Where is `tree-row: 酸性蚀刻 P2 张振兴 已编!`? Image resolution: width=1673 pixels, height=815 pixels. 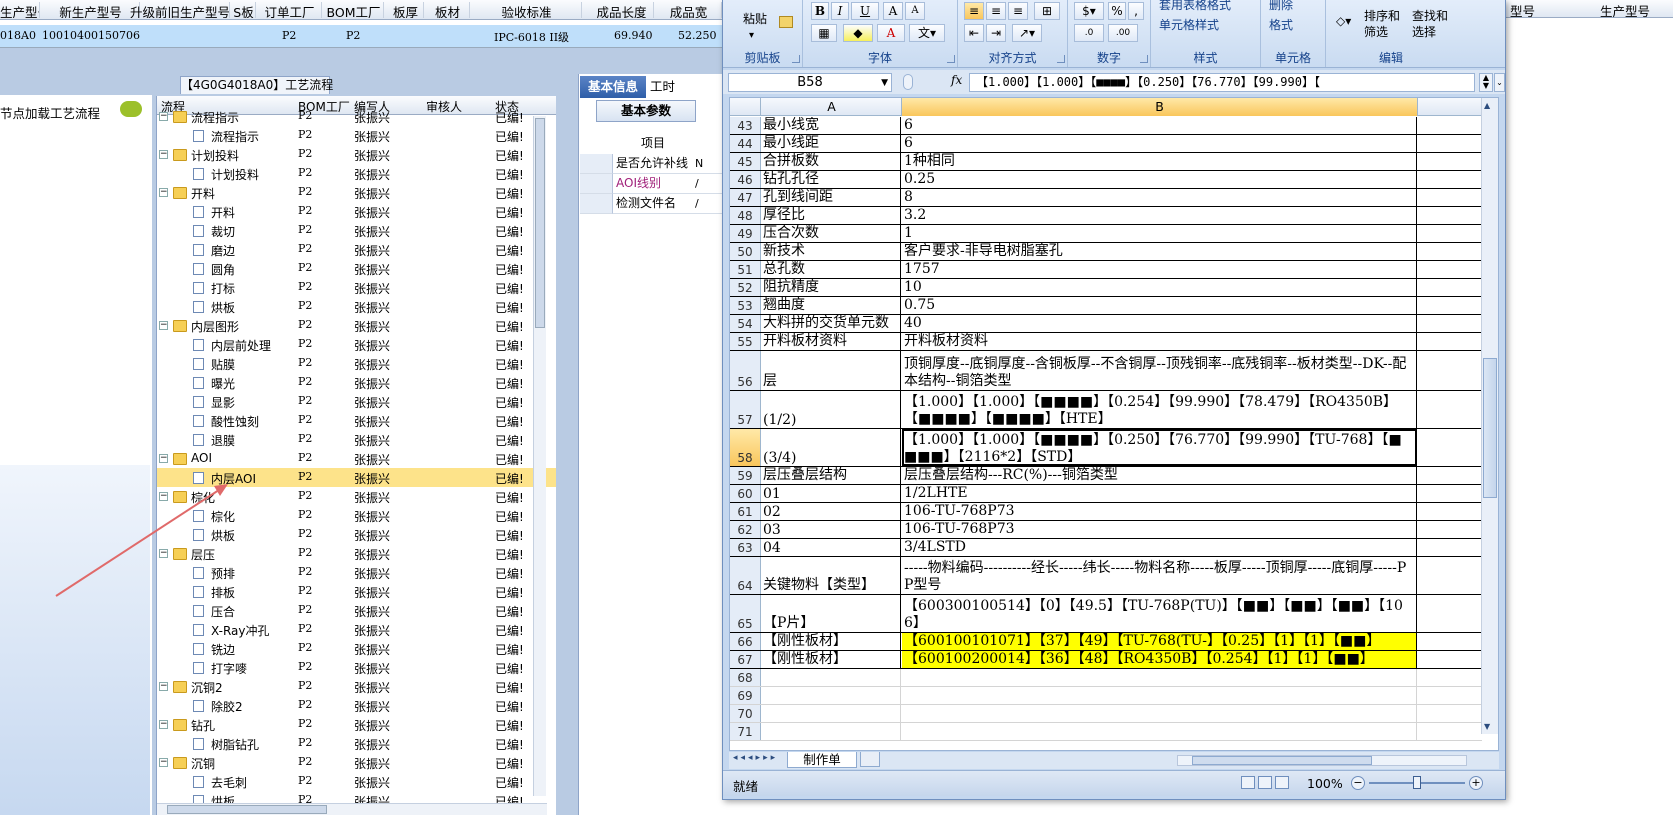
tree-row: 酸性蚀刻 P2 张振兴 已编! is located at coordinates (356, 420).